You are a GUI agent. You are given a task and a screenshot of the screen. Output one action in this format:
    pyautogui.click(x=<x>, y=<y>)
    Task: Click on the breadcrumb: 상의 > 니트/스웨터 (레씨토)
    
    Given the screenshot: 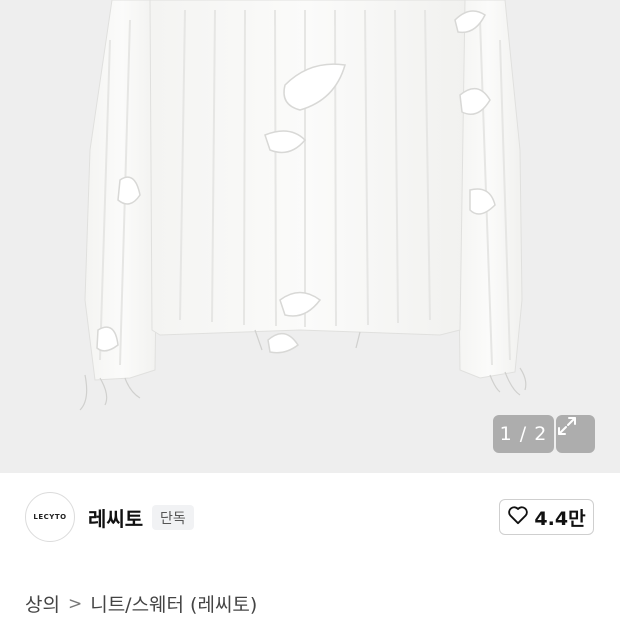 What is the action you would take?
    pyautogui.click(x=141, y=603)
    